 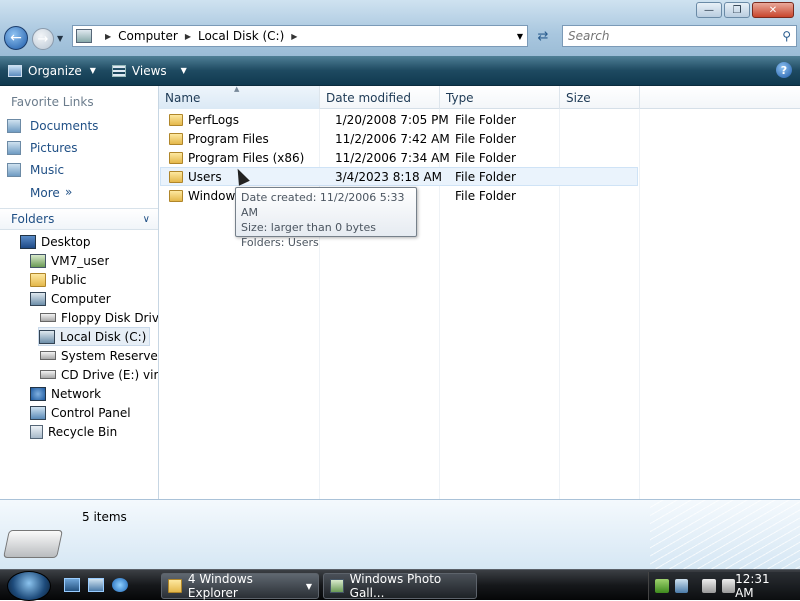 What do you see at coordinates (72, 585) in the screenshot?
I see `show-desktop-icon` at bounding box center [72, 585].